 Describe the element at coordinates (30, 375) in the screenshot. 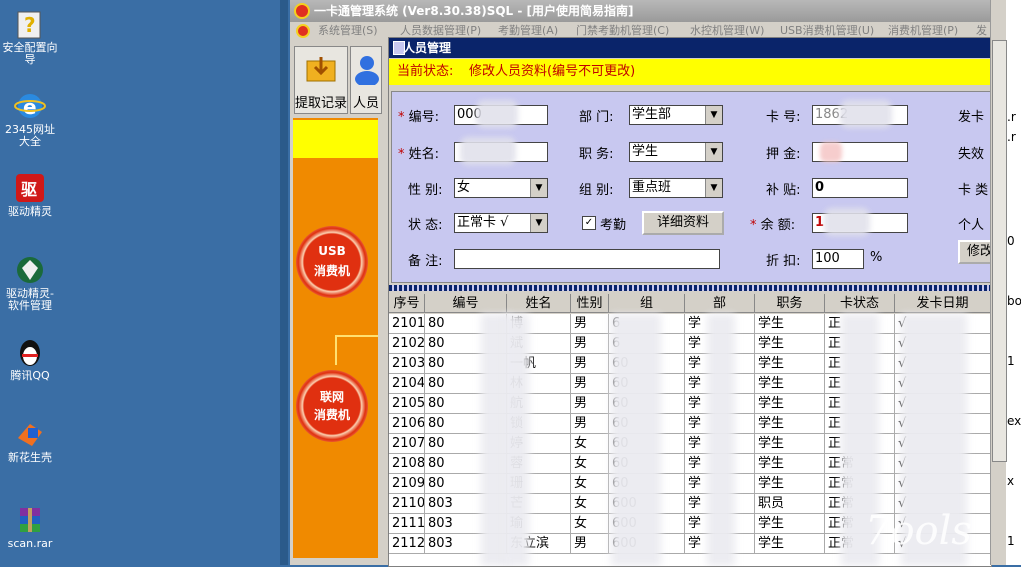

I see `desktop-icon-label: 腾讯QQ` at that location.